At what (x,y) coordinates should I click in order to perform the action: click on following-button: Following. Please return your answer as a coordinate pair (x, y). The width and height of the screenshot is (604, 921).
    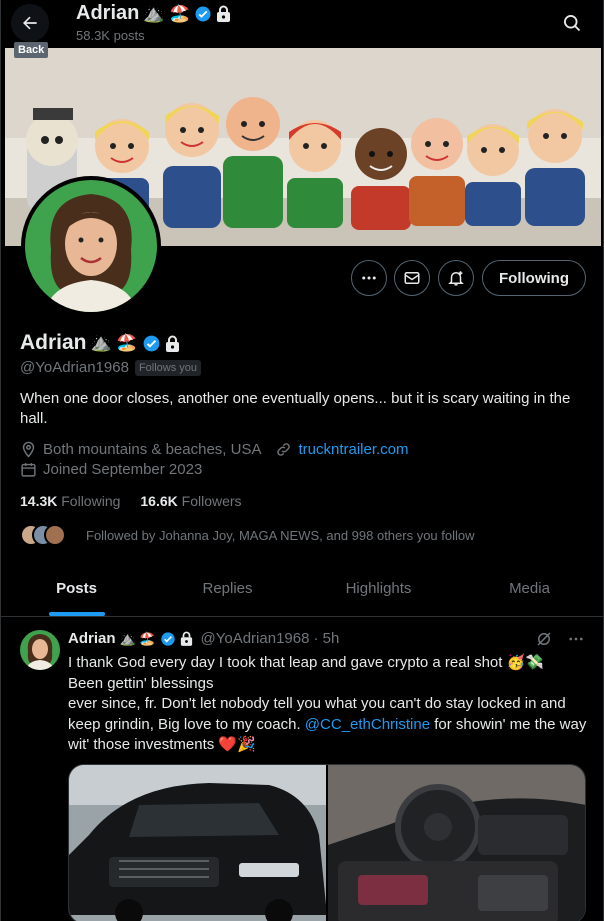
    Looking at the image, I should click on (534, 278).